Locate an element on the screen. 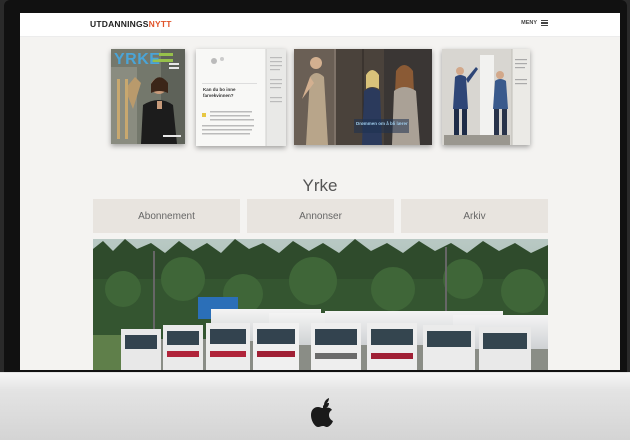 Image resolution: width=630 pixels, height=440 pixels. apple-logo-icon is located at coordinates (322, 412).